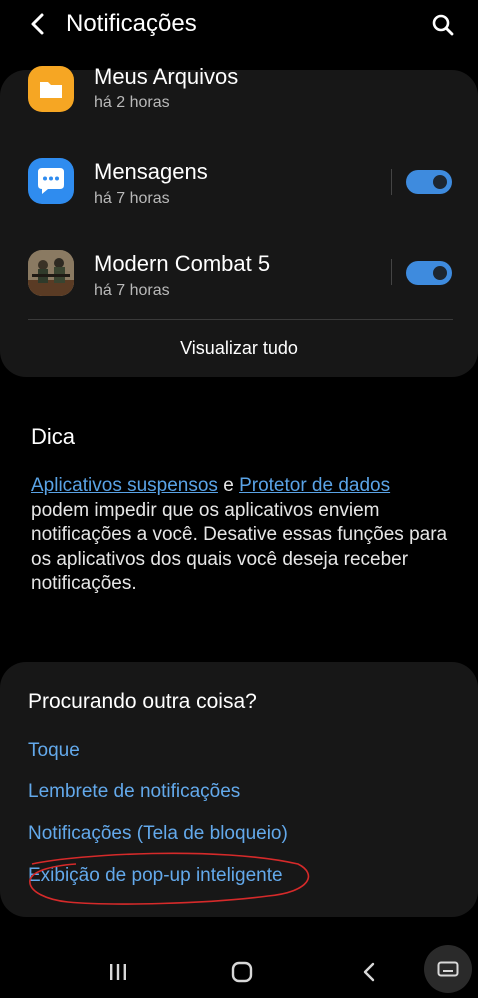 Image resolution: width=478 pixels, height=998 pixels. Describe the element at coordinates (51, 273) in the screenshot. I see `game-icon` at that location.